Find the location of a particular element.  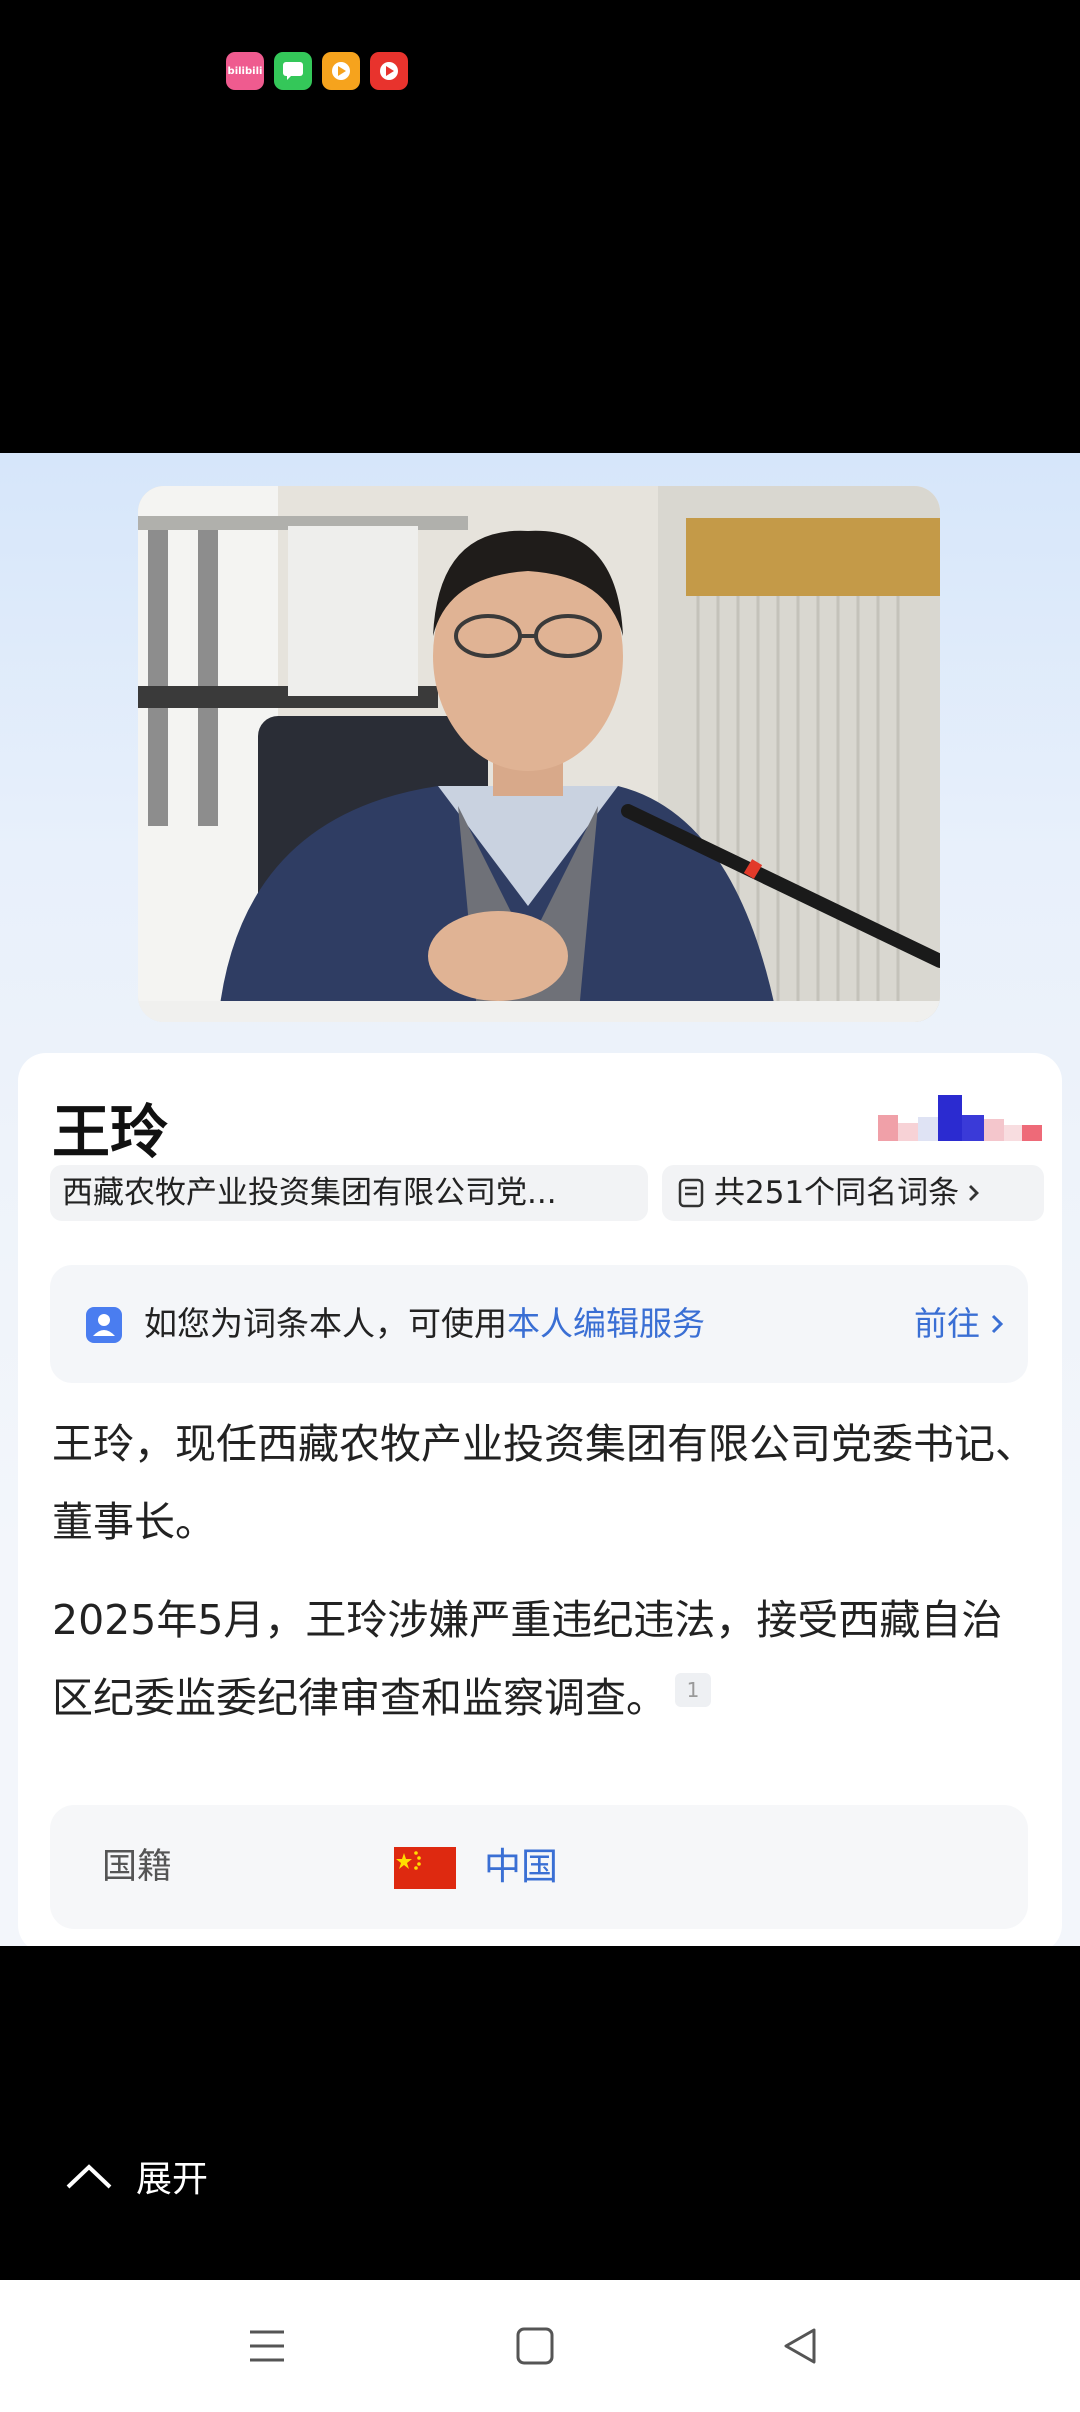

chevron-up-icon is located at coordinates (89, 2176).